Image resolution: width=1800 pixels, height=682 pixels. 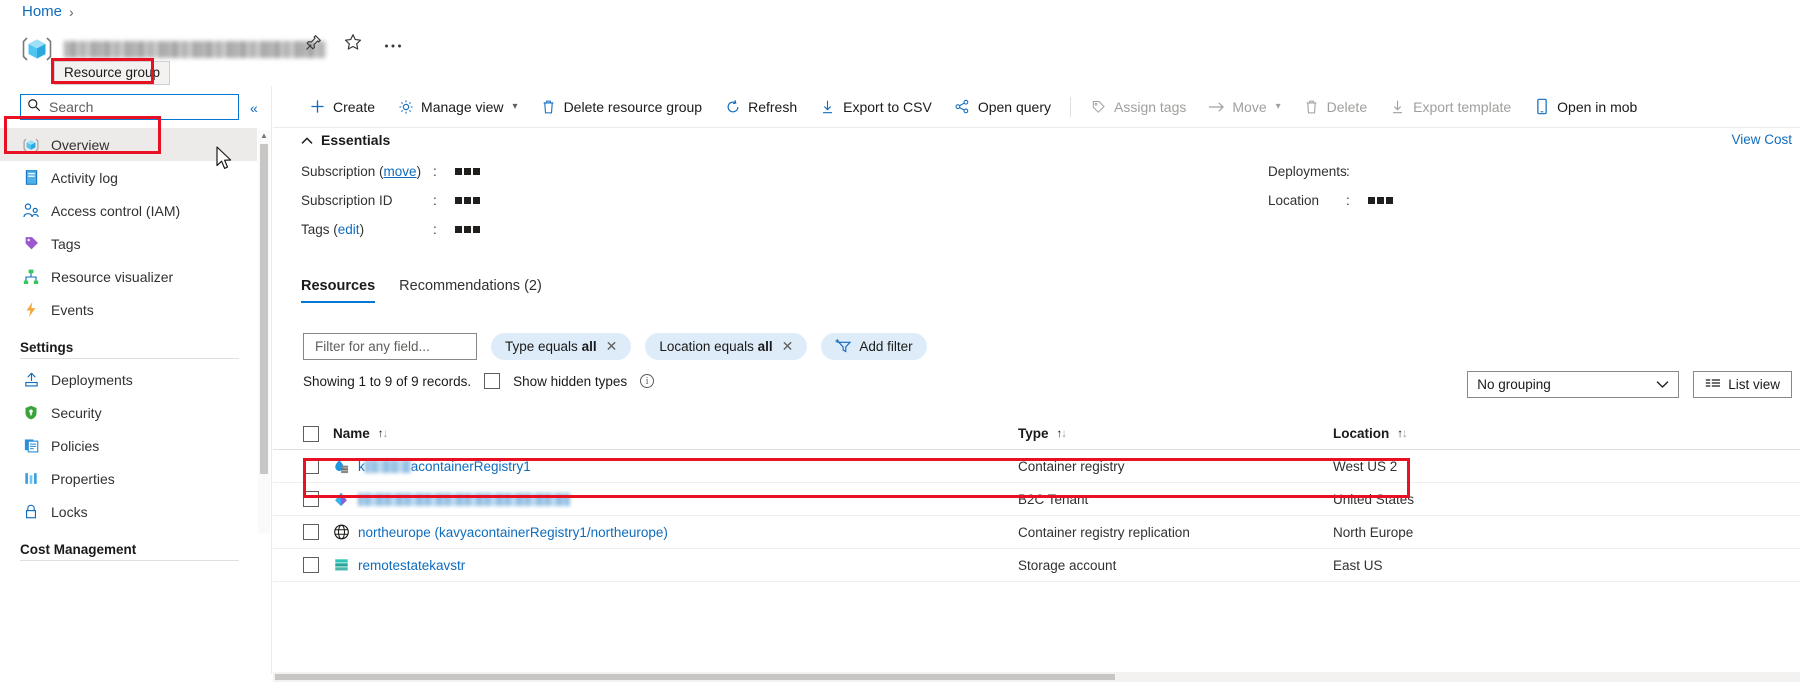 I want to click on search-box, so click(x=129, y=107).